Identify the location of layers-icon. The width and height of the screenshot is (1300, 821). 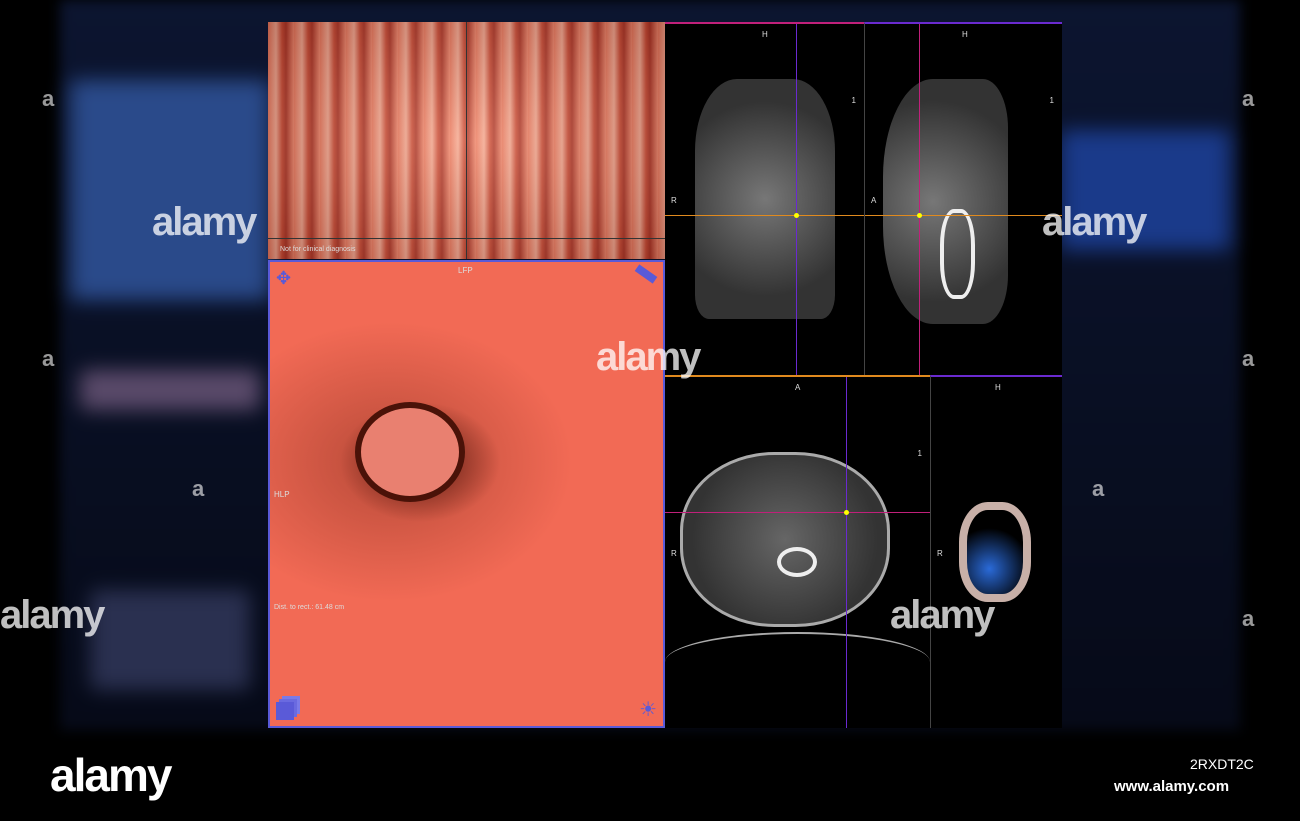
(285, 711).